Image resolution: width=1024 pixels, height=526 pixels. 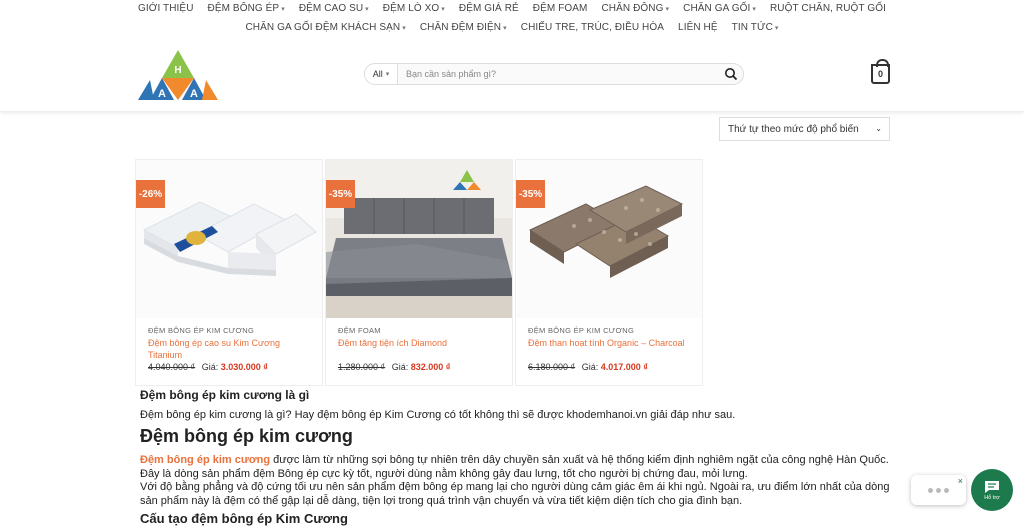 I want to click on nav-item-label: CHĂN GA GỐI ĐỆM KHÁCH SẠN, so click(x=323, y=27).